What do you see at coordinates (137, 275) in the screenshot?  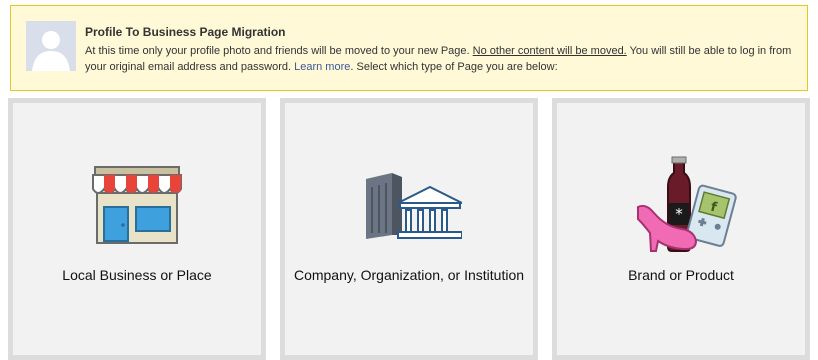 I see `option-label: Local Business or Place` at bounding box center [137, 275].